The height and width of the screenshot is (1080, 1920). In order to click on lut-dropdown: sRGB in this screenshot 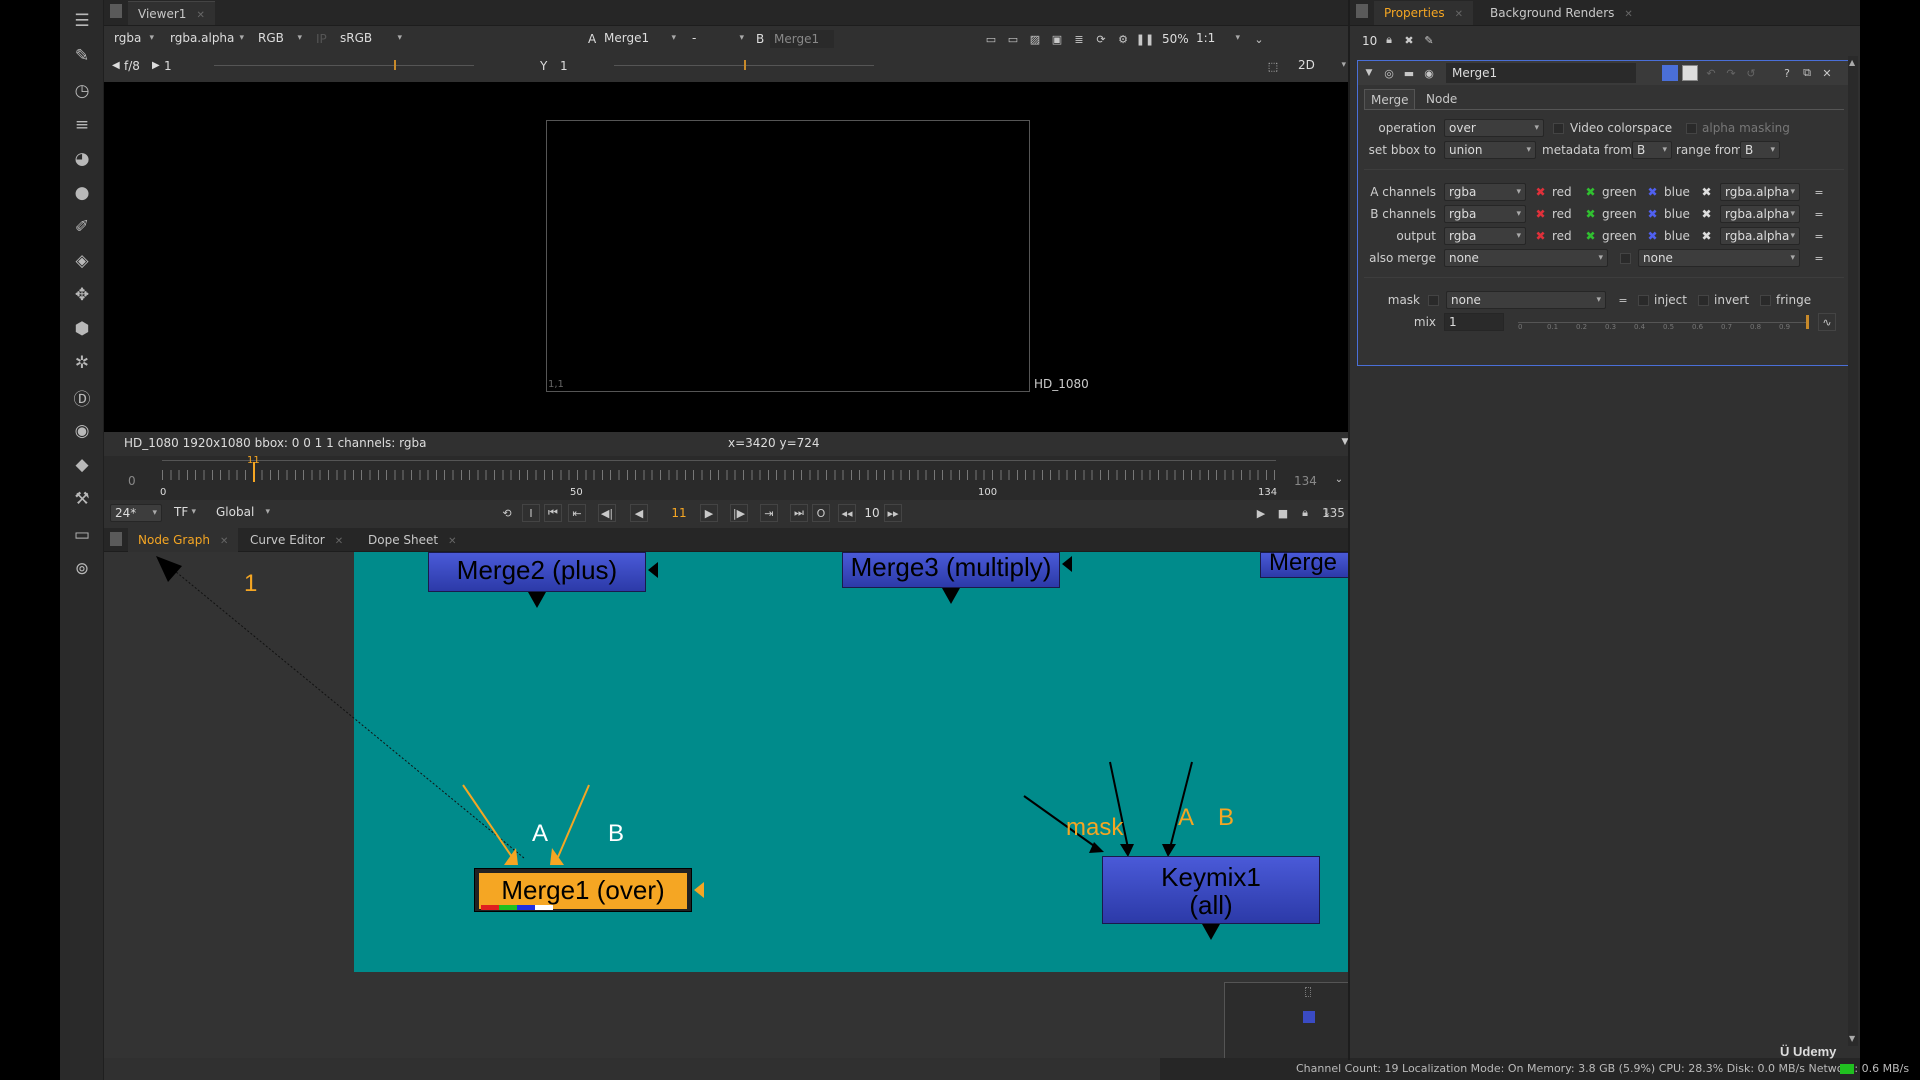, I will do `click(371, 39)`.